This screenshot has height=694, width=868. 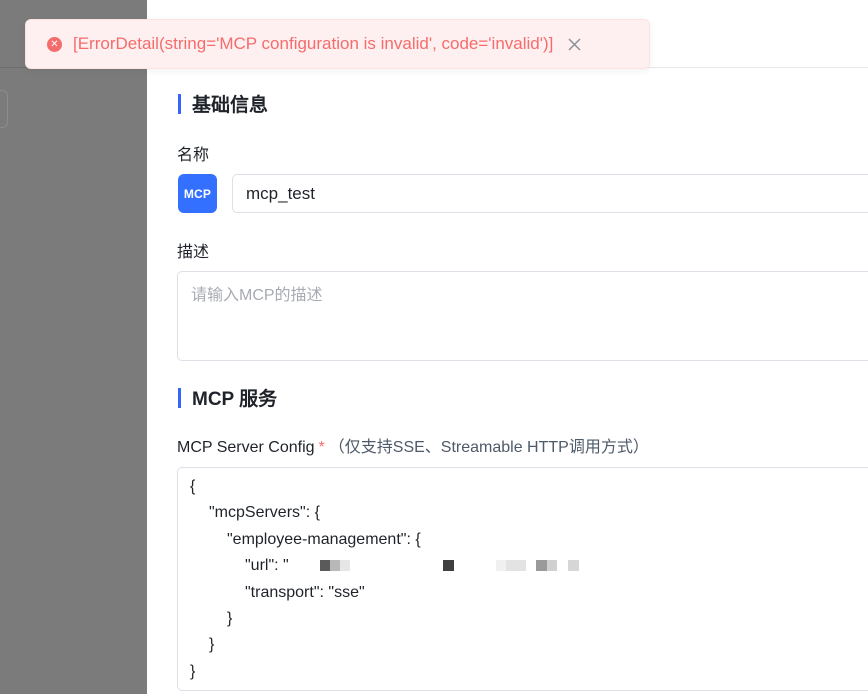 I want to click on description-textarea, so click(x=522, y=316).